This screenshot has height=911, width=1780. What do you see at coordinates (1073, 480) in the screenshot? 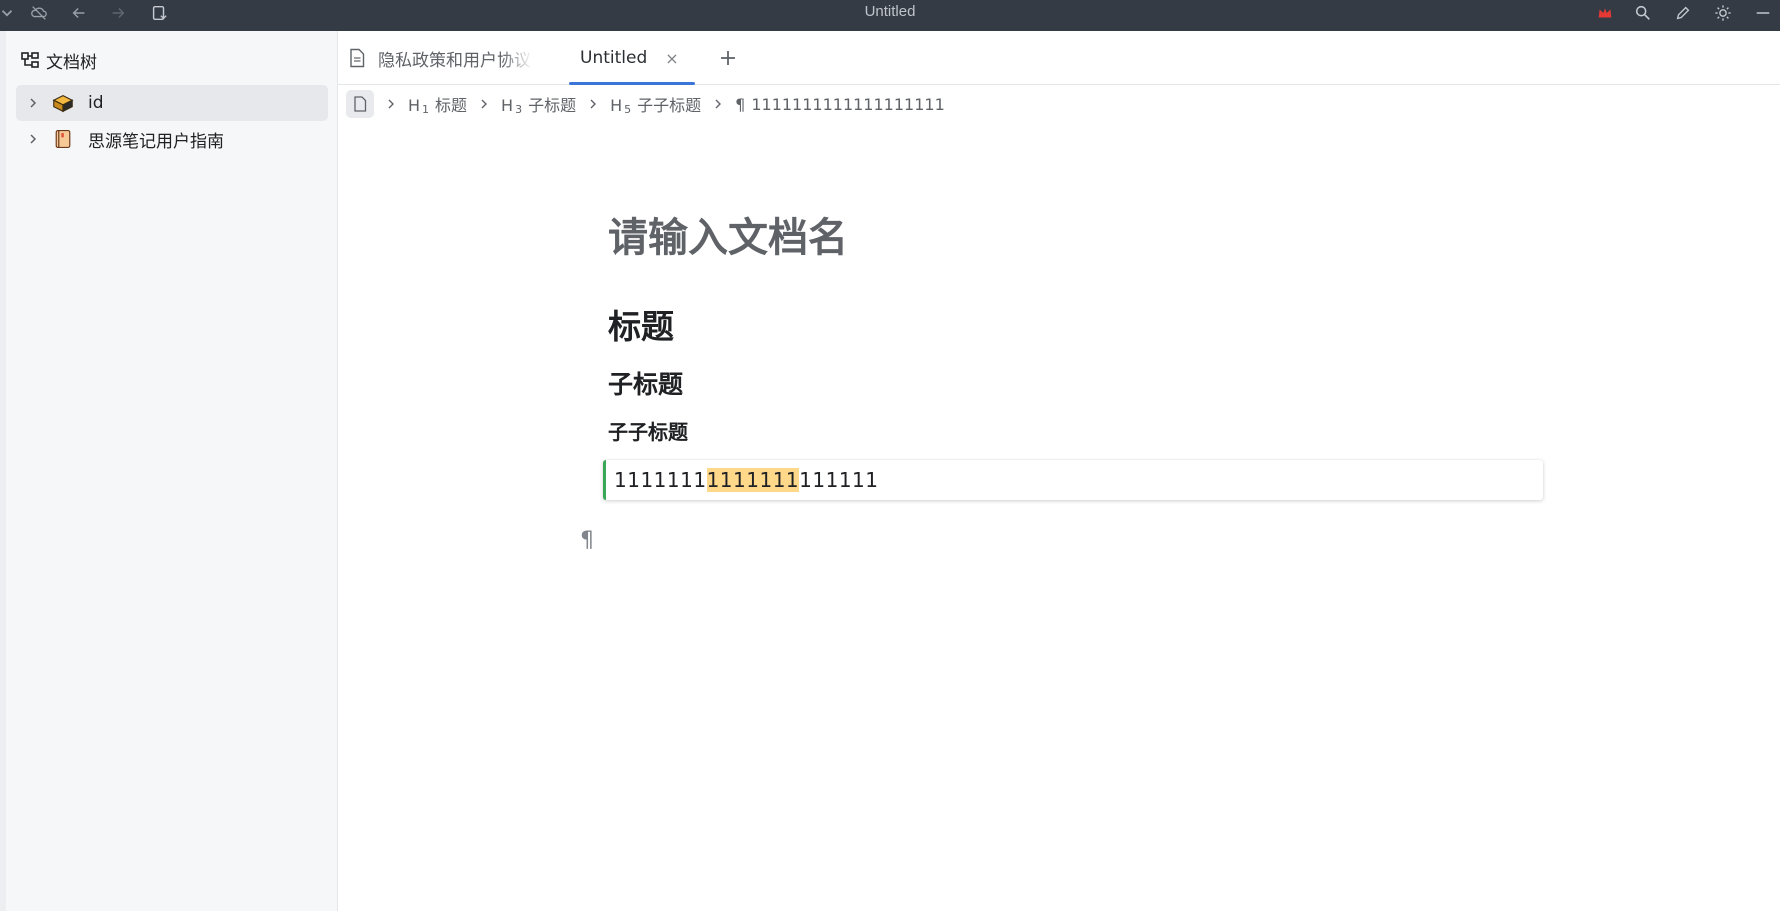
I see `paragraph-block: 1111111 1111111 111111` at bounding box center [1073, 480].